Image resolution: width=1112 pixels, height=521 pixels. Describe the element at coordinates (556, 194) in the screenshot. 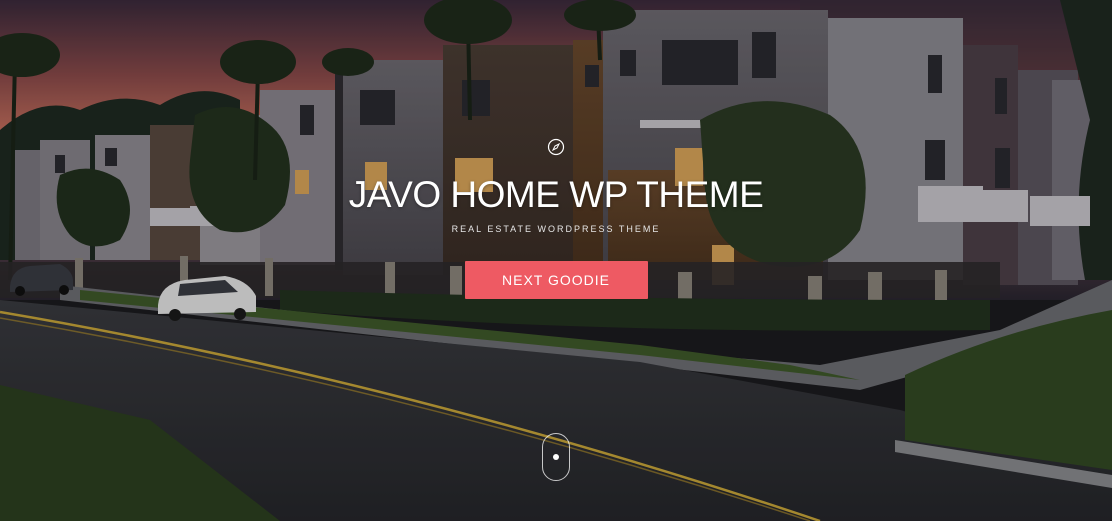

I see `hero-title: JAVO HOME WP THEME` at that location.